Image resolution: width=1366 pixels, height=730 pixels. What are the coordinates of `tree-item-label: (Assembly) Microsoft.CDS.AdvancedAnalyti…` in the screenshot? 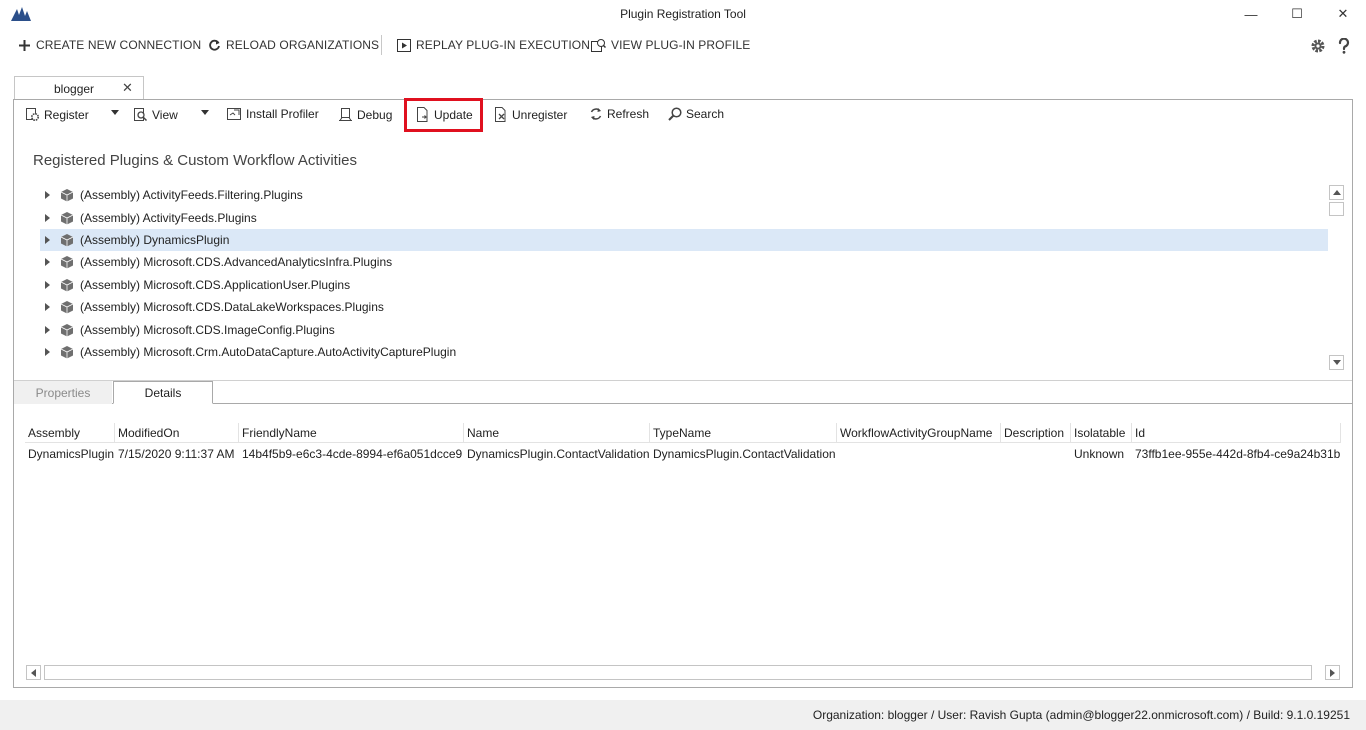 It's located at (236, 262).